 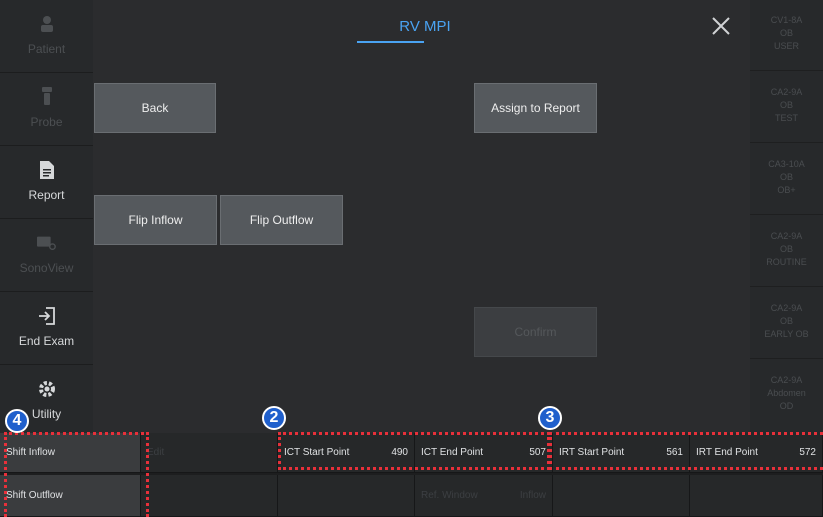 I want to click on sidebar-item-label: Probe, so click(x=46, y=122).